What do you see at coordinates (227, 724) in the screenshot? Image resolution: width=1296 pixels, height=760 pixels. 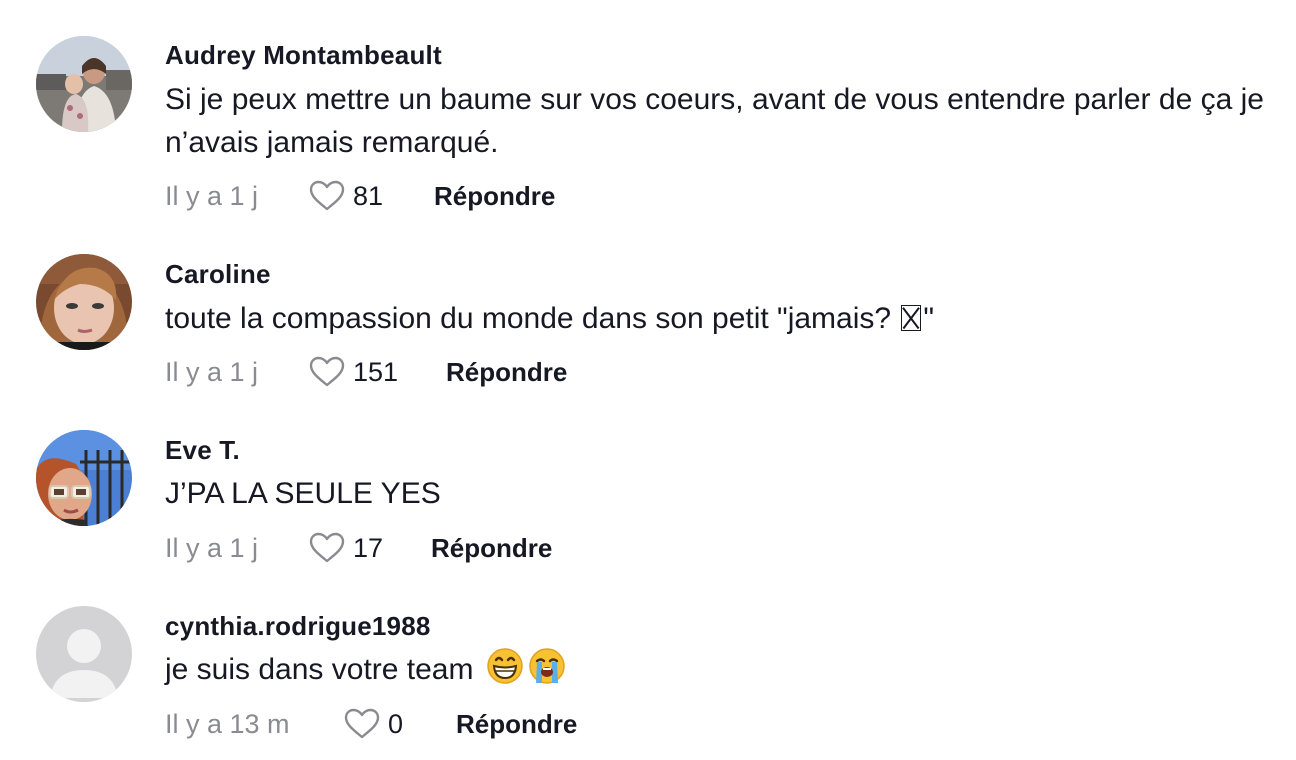 I see `comment-timestamp: Il y a 13 m` at bounding box center [227, 724].